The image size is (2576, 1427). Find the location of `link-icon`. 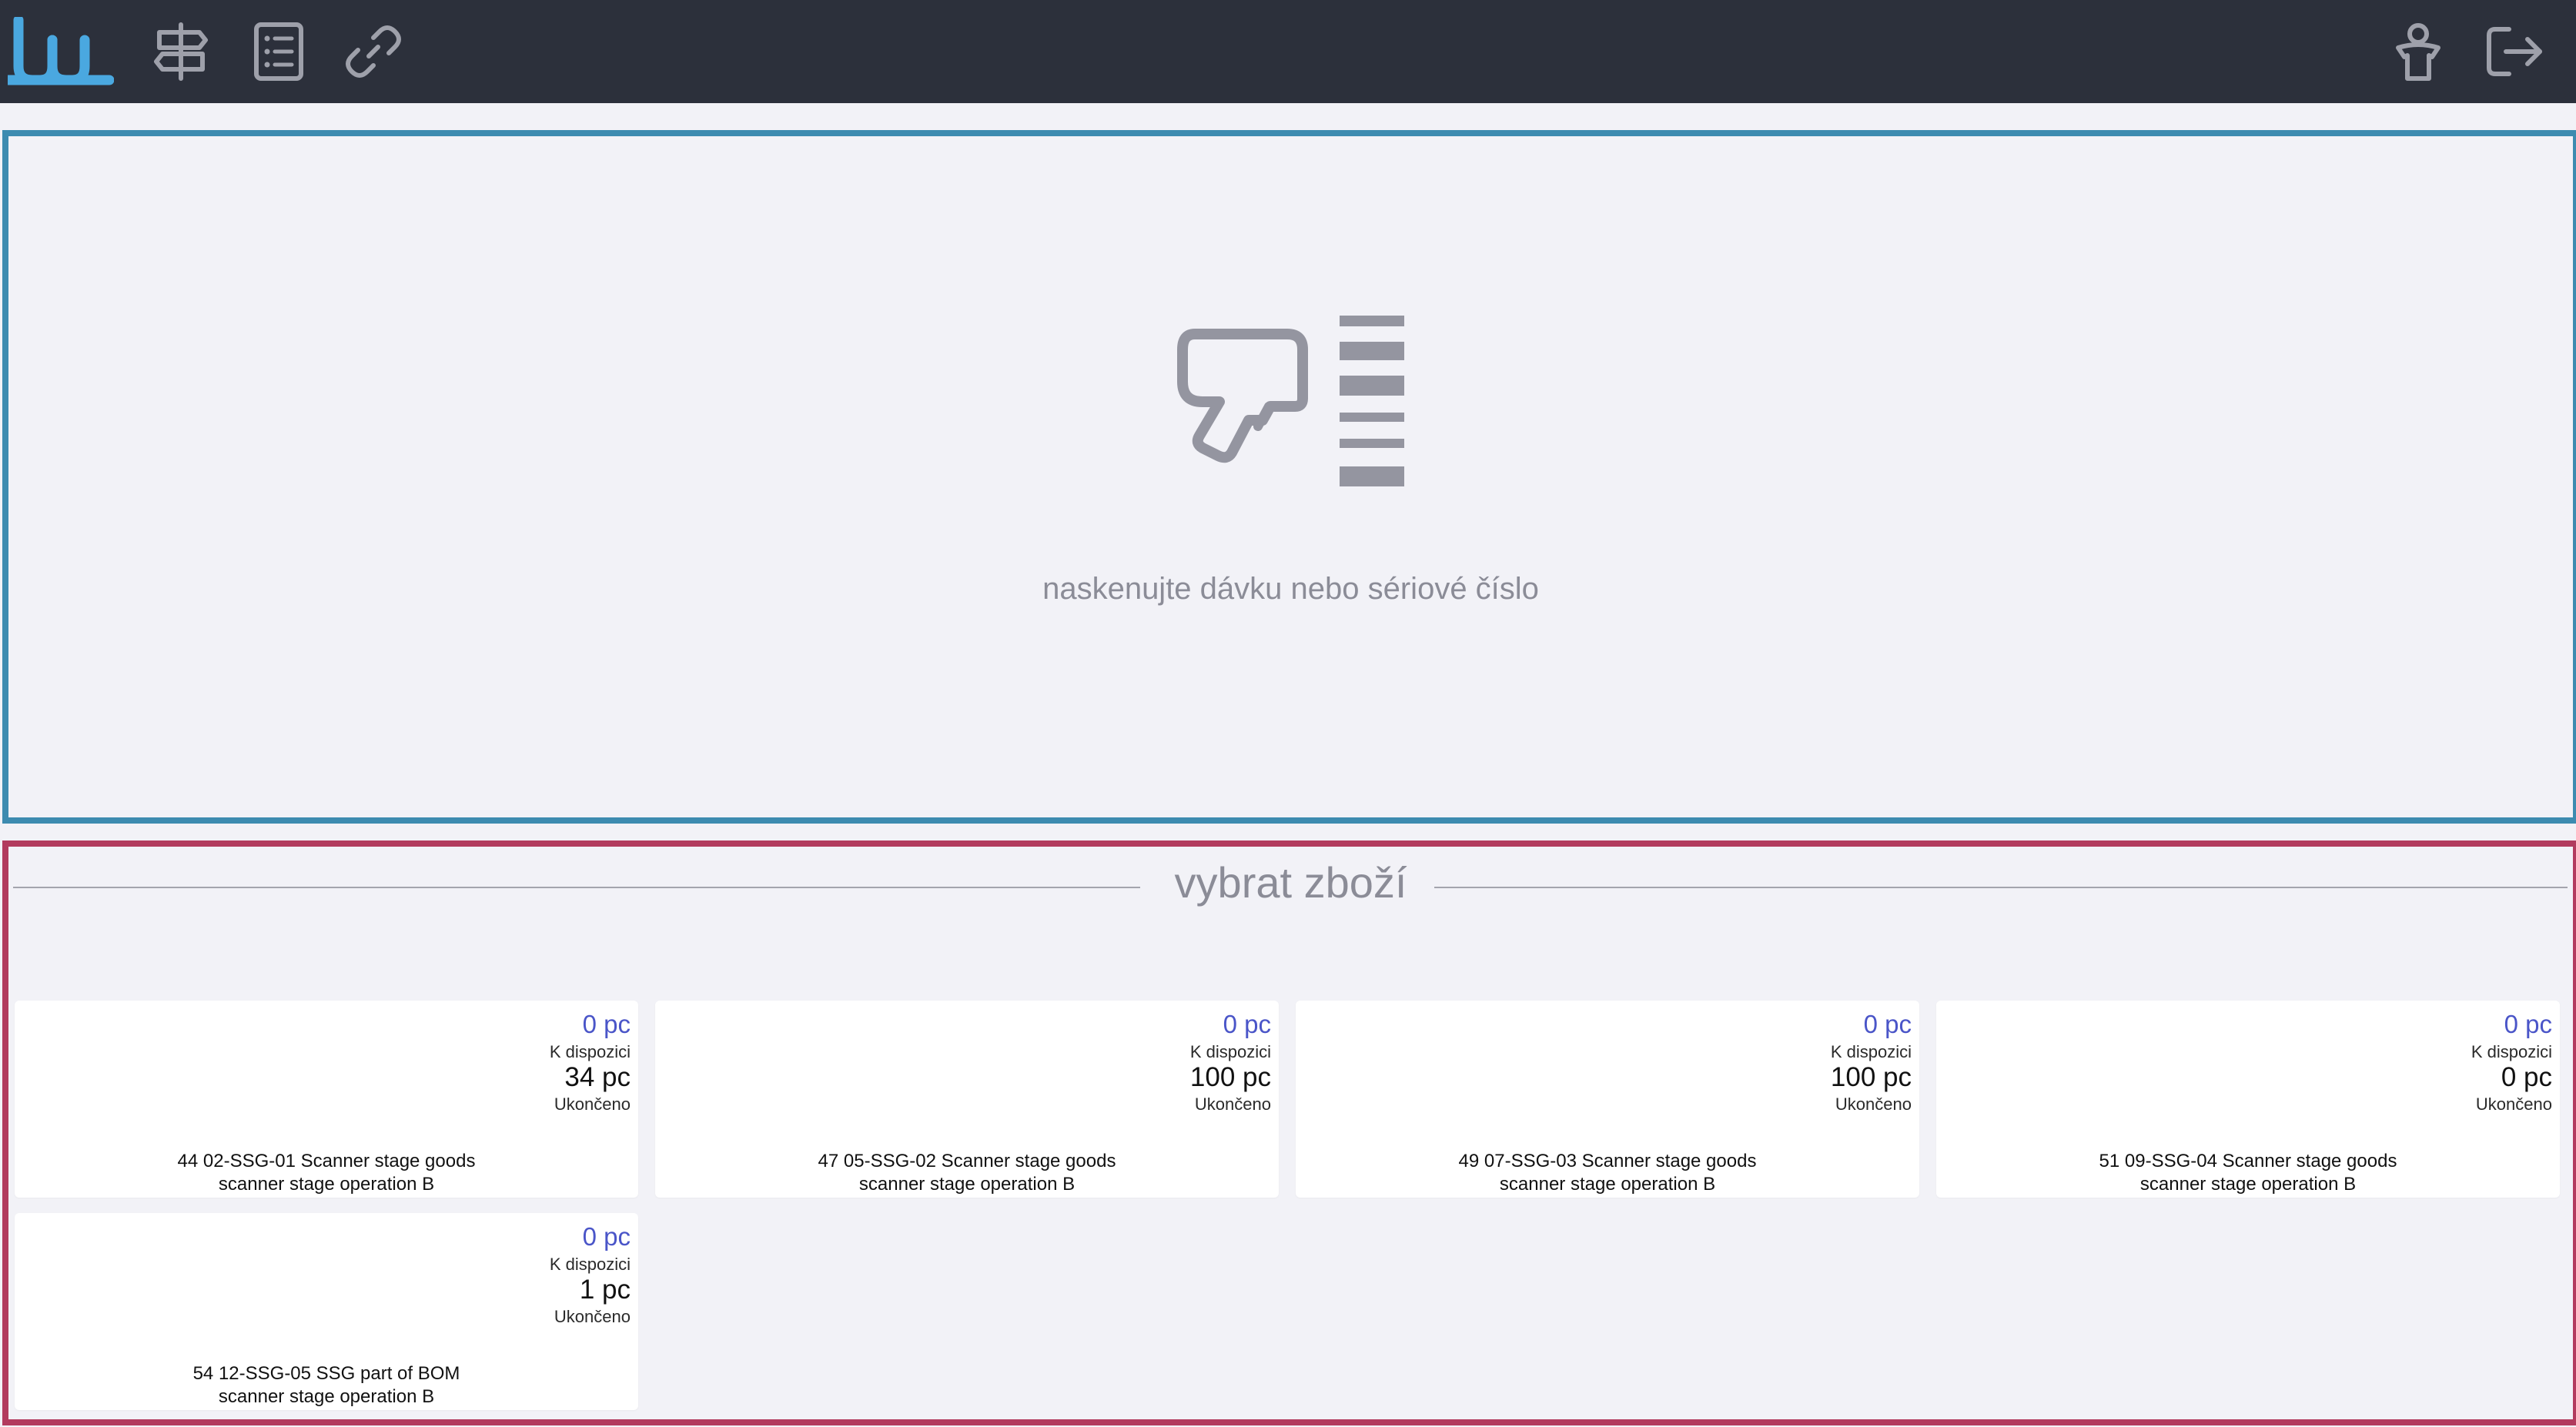

link-icon is located at coordinates (373, 51).